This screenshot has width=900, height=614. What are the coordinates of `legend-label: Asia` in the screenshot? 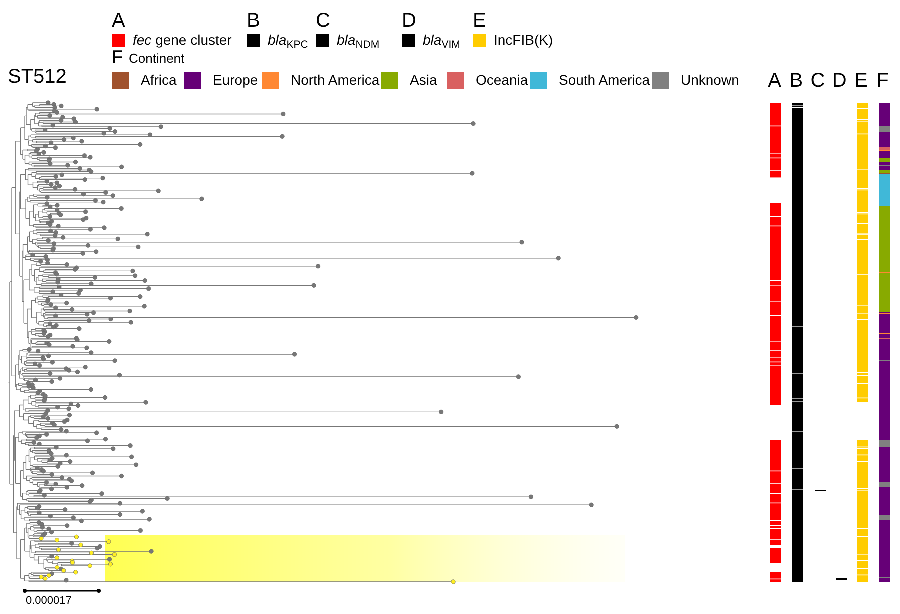 It's located at (424, 80).